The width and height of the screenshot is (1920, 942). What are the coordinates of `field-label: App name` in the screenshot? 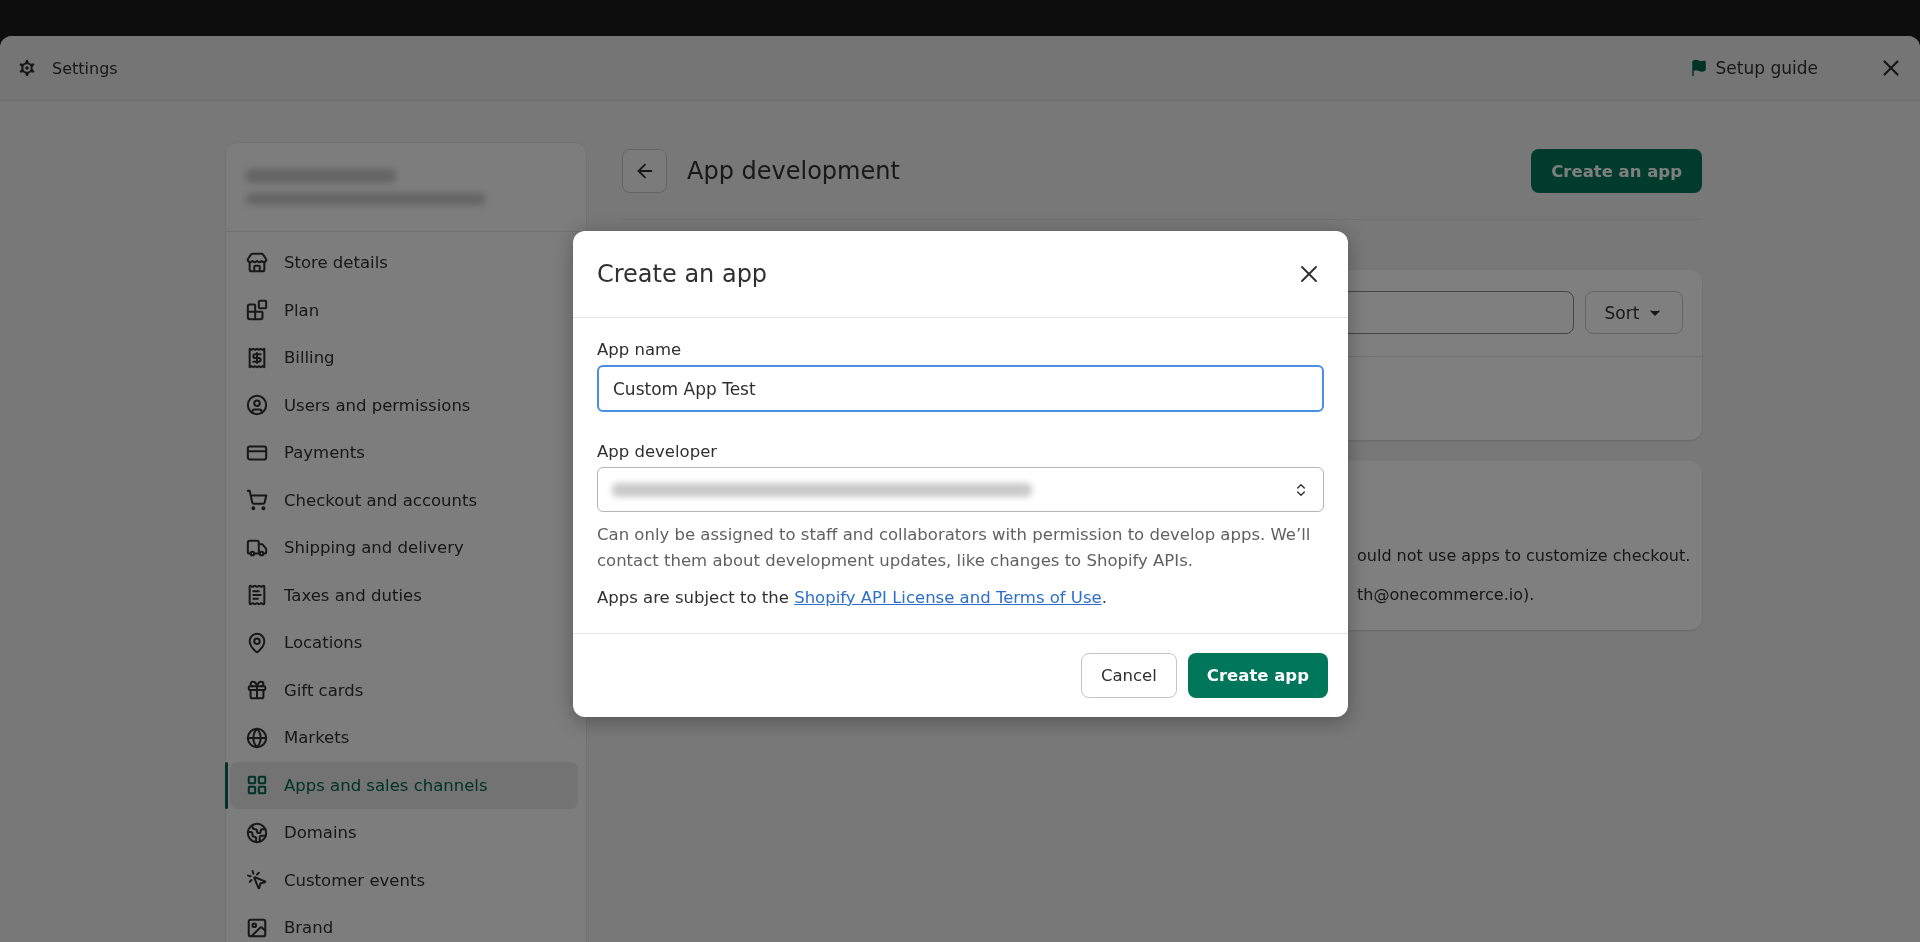 It's located at (640, 349).